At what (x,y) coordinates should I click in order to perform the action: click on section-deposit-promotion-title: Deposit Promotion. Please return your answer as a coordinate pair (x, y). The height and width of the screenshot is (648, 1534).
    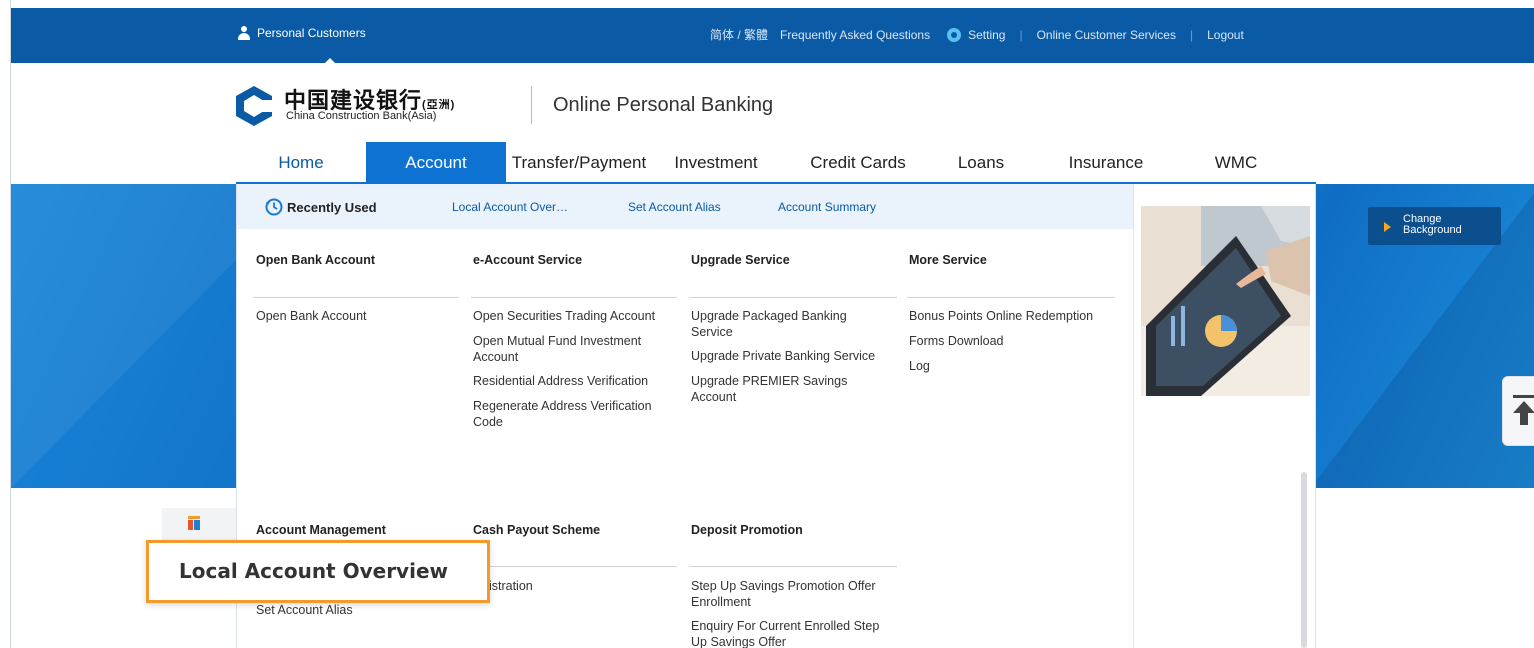
    Looking at the image, I should click on (747, 530).